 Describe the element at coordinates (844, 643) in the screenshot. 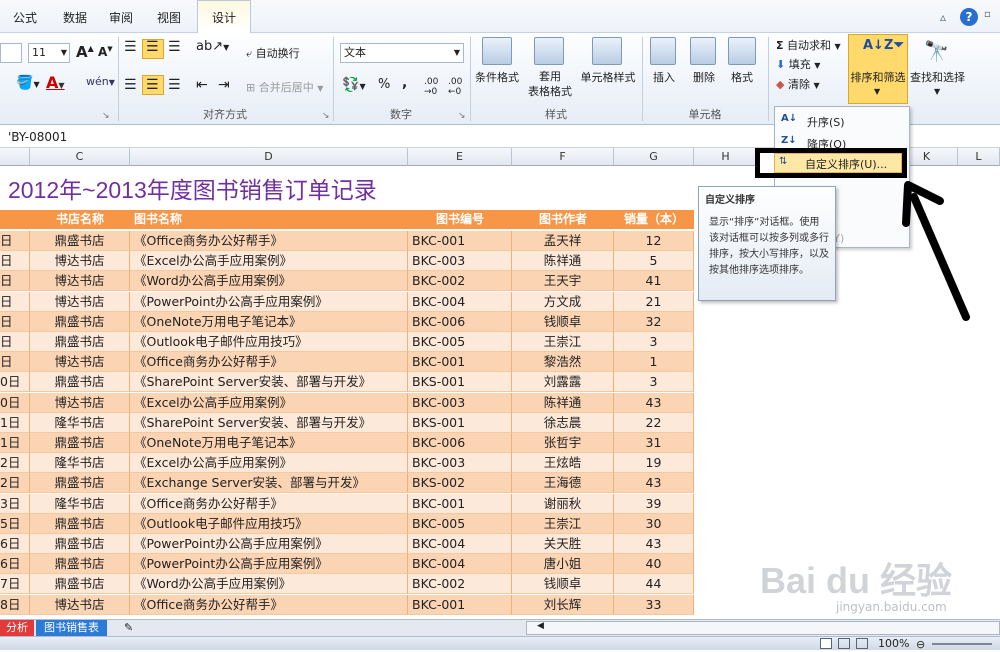

I see `page-layout-icon` at that location.